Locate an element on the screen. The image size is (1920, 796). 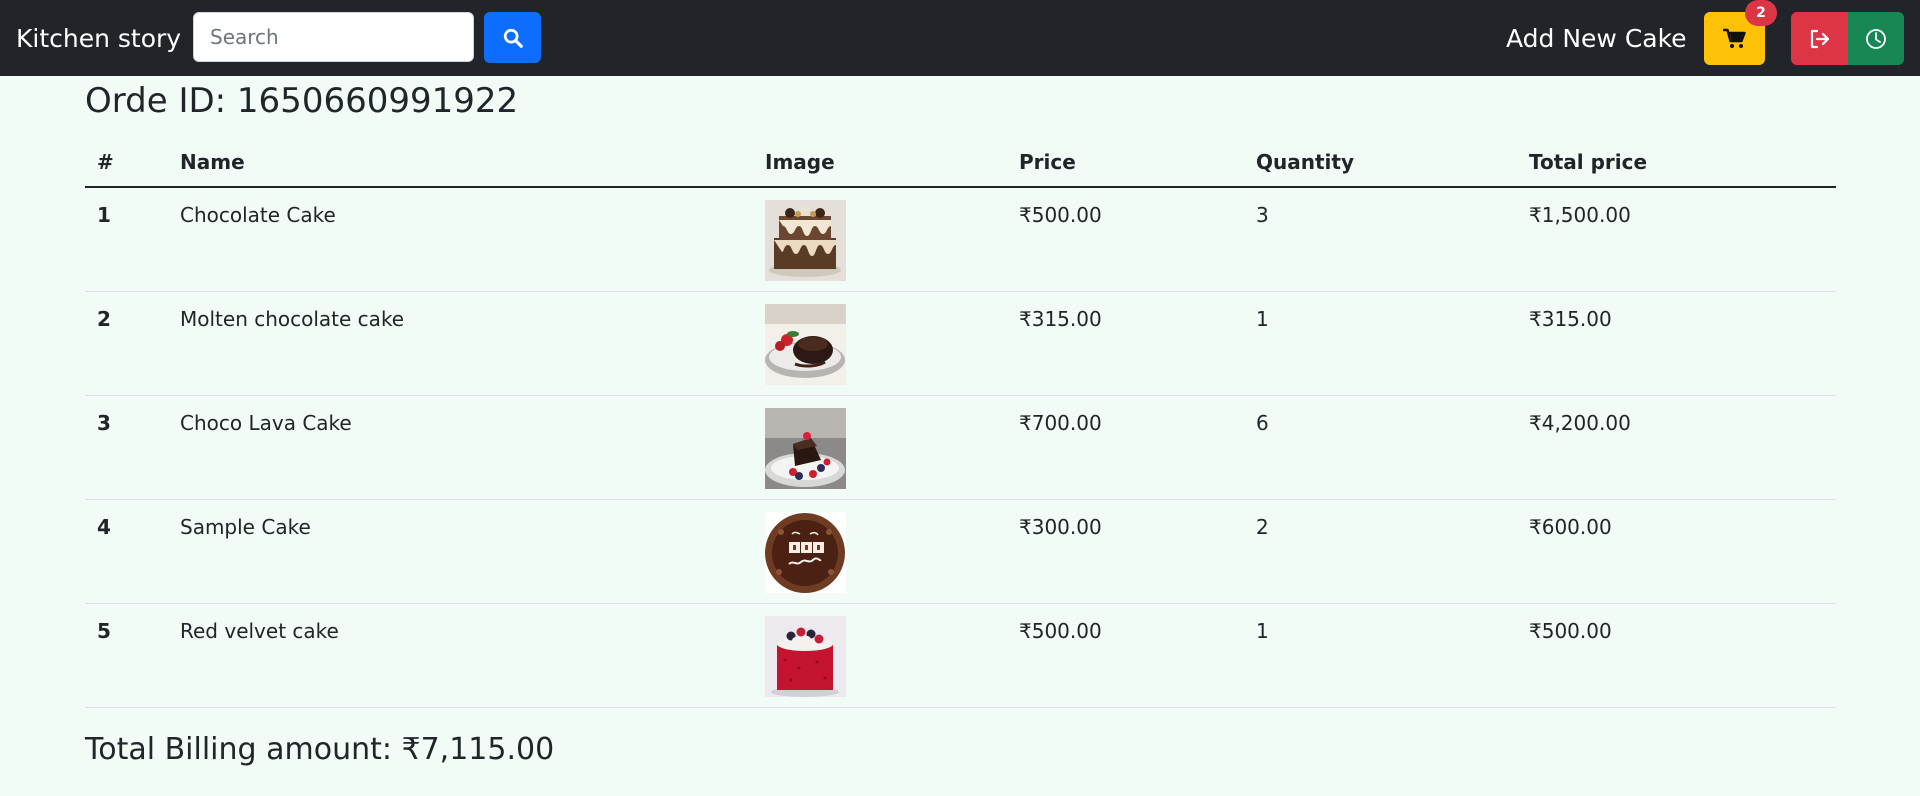
item-name: Choco Lava Cake is located at coordinates (460, 447).